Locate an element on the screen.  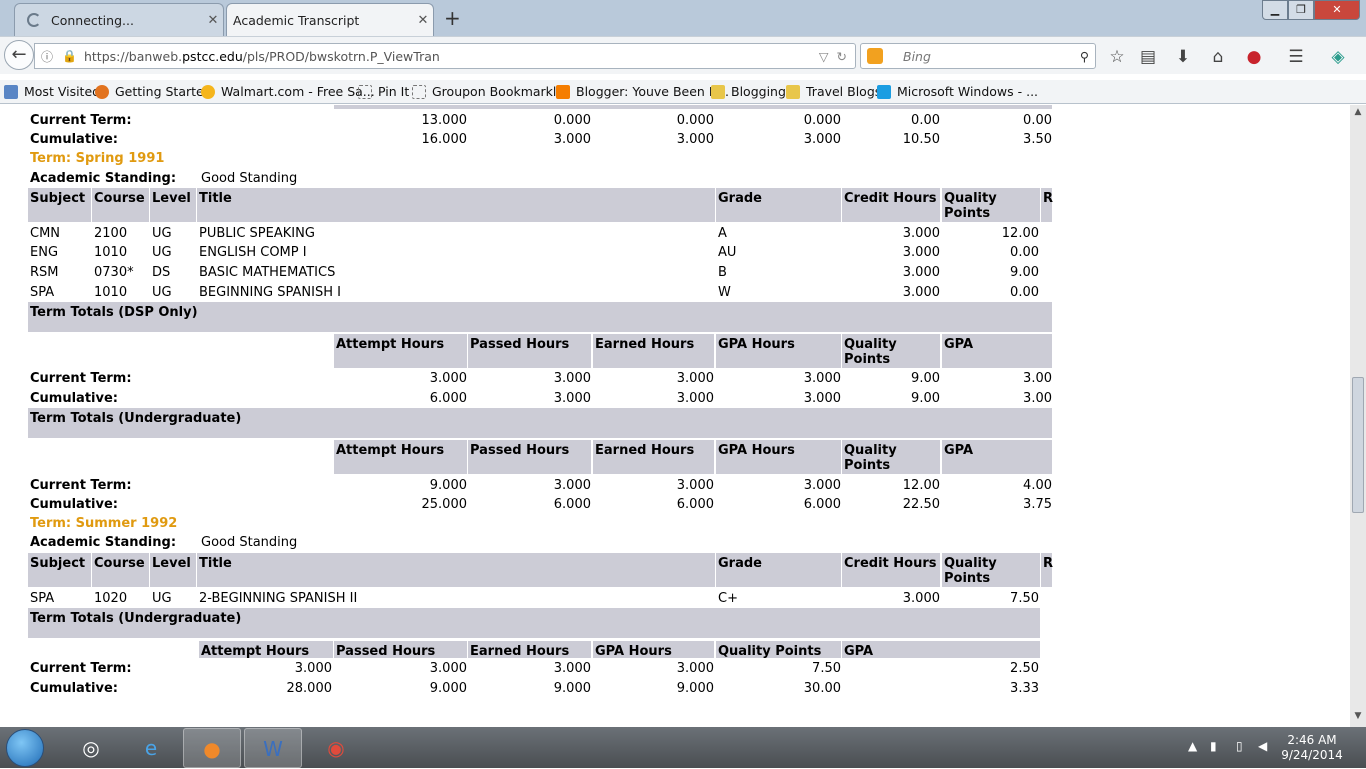
page-icon is located at coordinates (365, 91).